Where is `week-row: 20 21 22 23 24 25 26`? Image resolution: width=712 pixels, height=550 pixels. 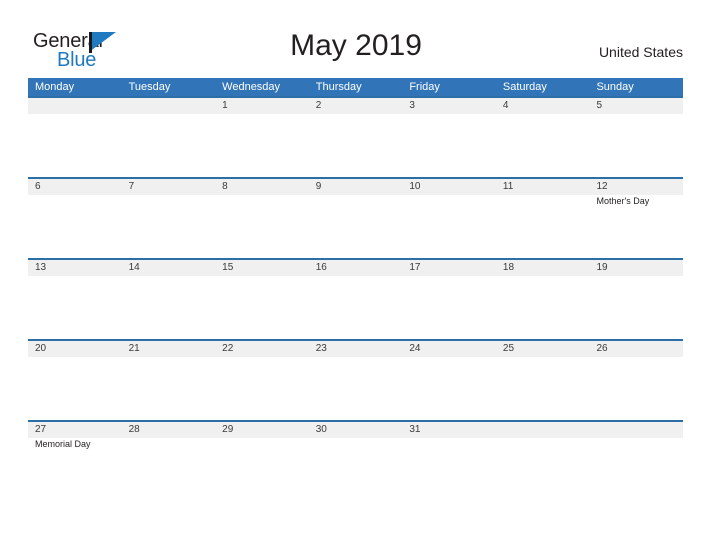 week-row: 20 21 22 23 24 25 26 is located at coordinates (356, 379).